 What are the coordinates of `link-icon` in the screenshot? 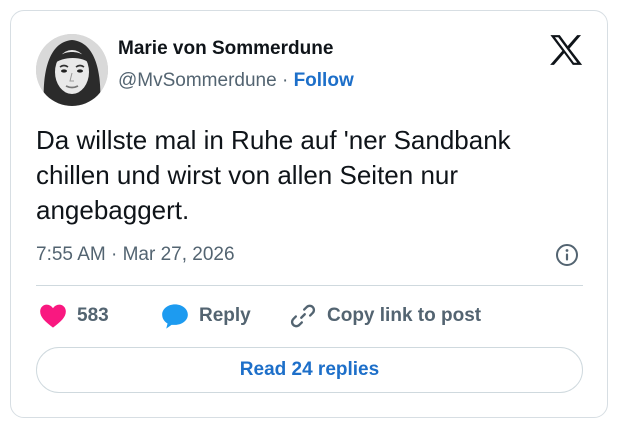 It's located at (303, 316).